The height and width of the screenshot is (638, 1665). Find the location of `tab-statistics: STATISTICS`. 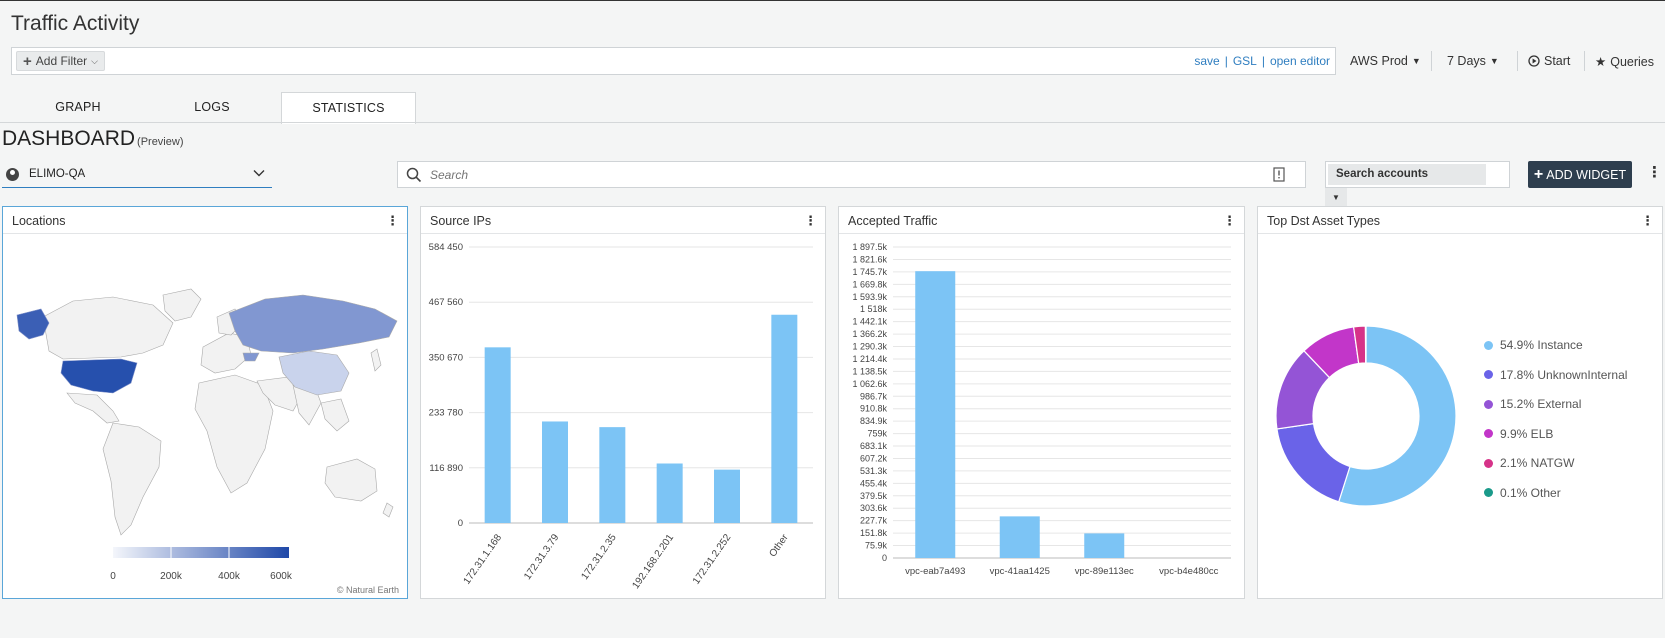

tab-statistics: STATISTICS is located at coordinates (348, 108).